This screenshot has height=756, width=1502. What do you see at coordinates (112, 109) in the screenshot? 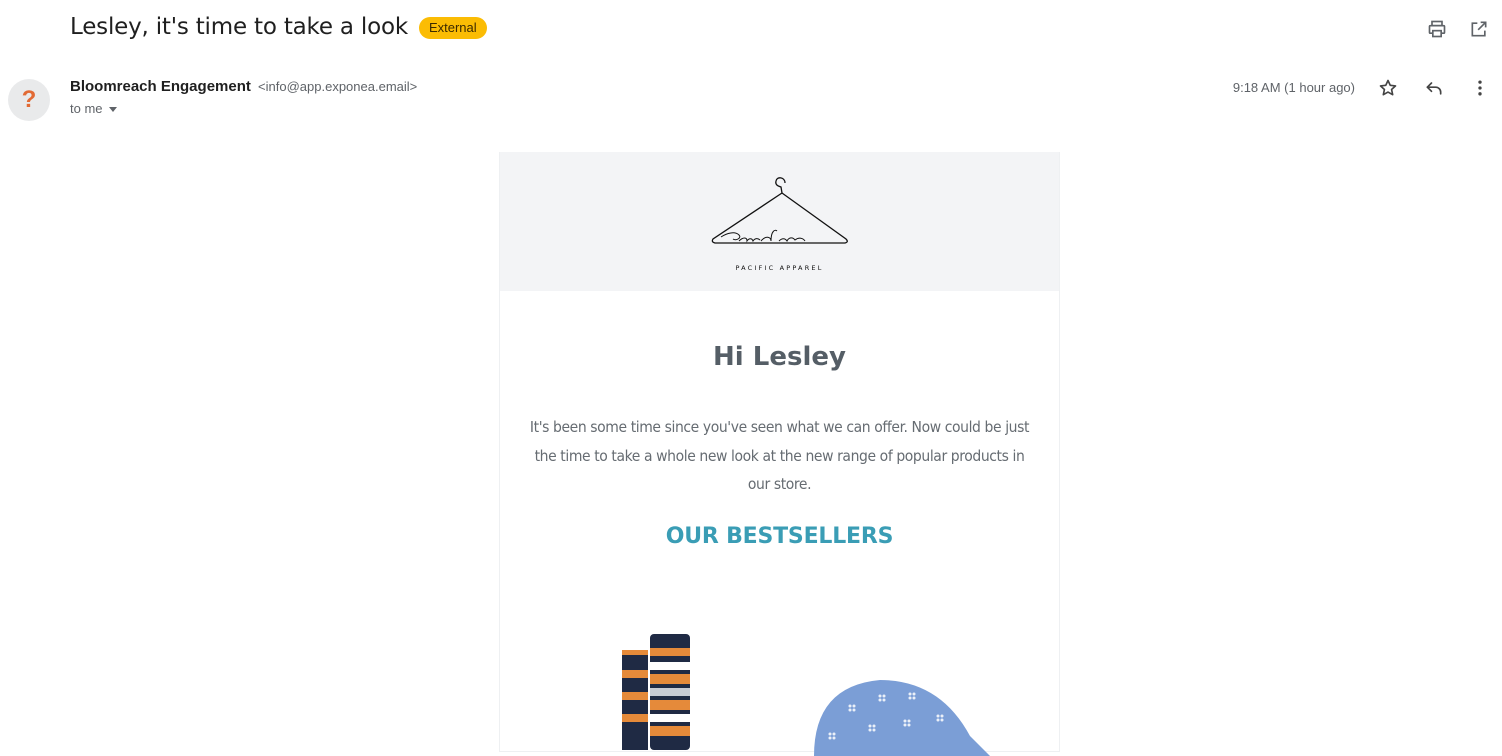
I see `chevron-down-icon` at bounding box center [112, 109].